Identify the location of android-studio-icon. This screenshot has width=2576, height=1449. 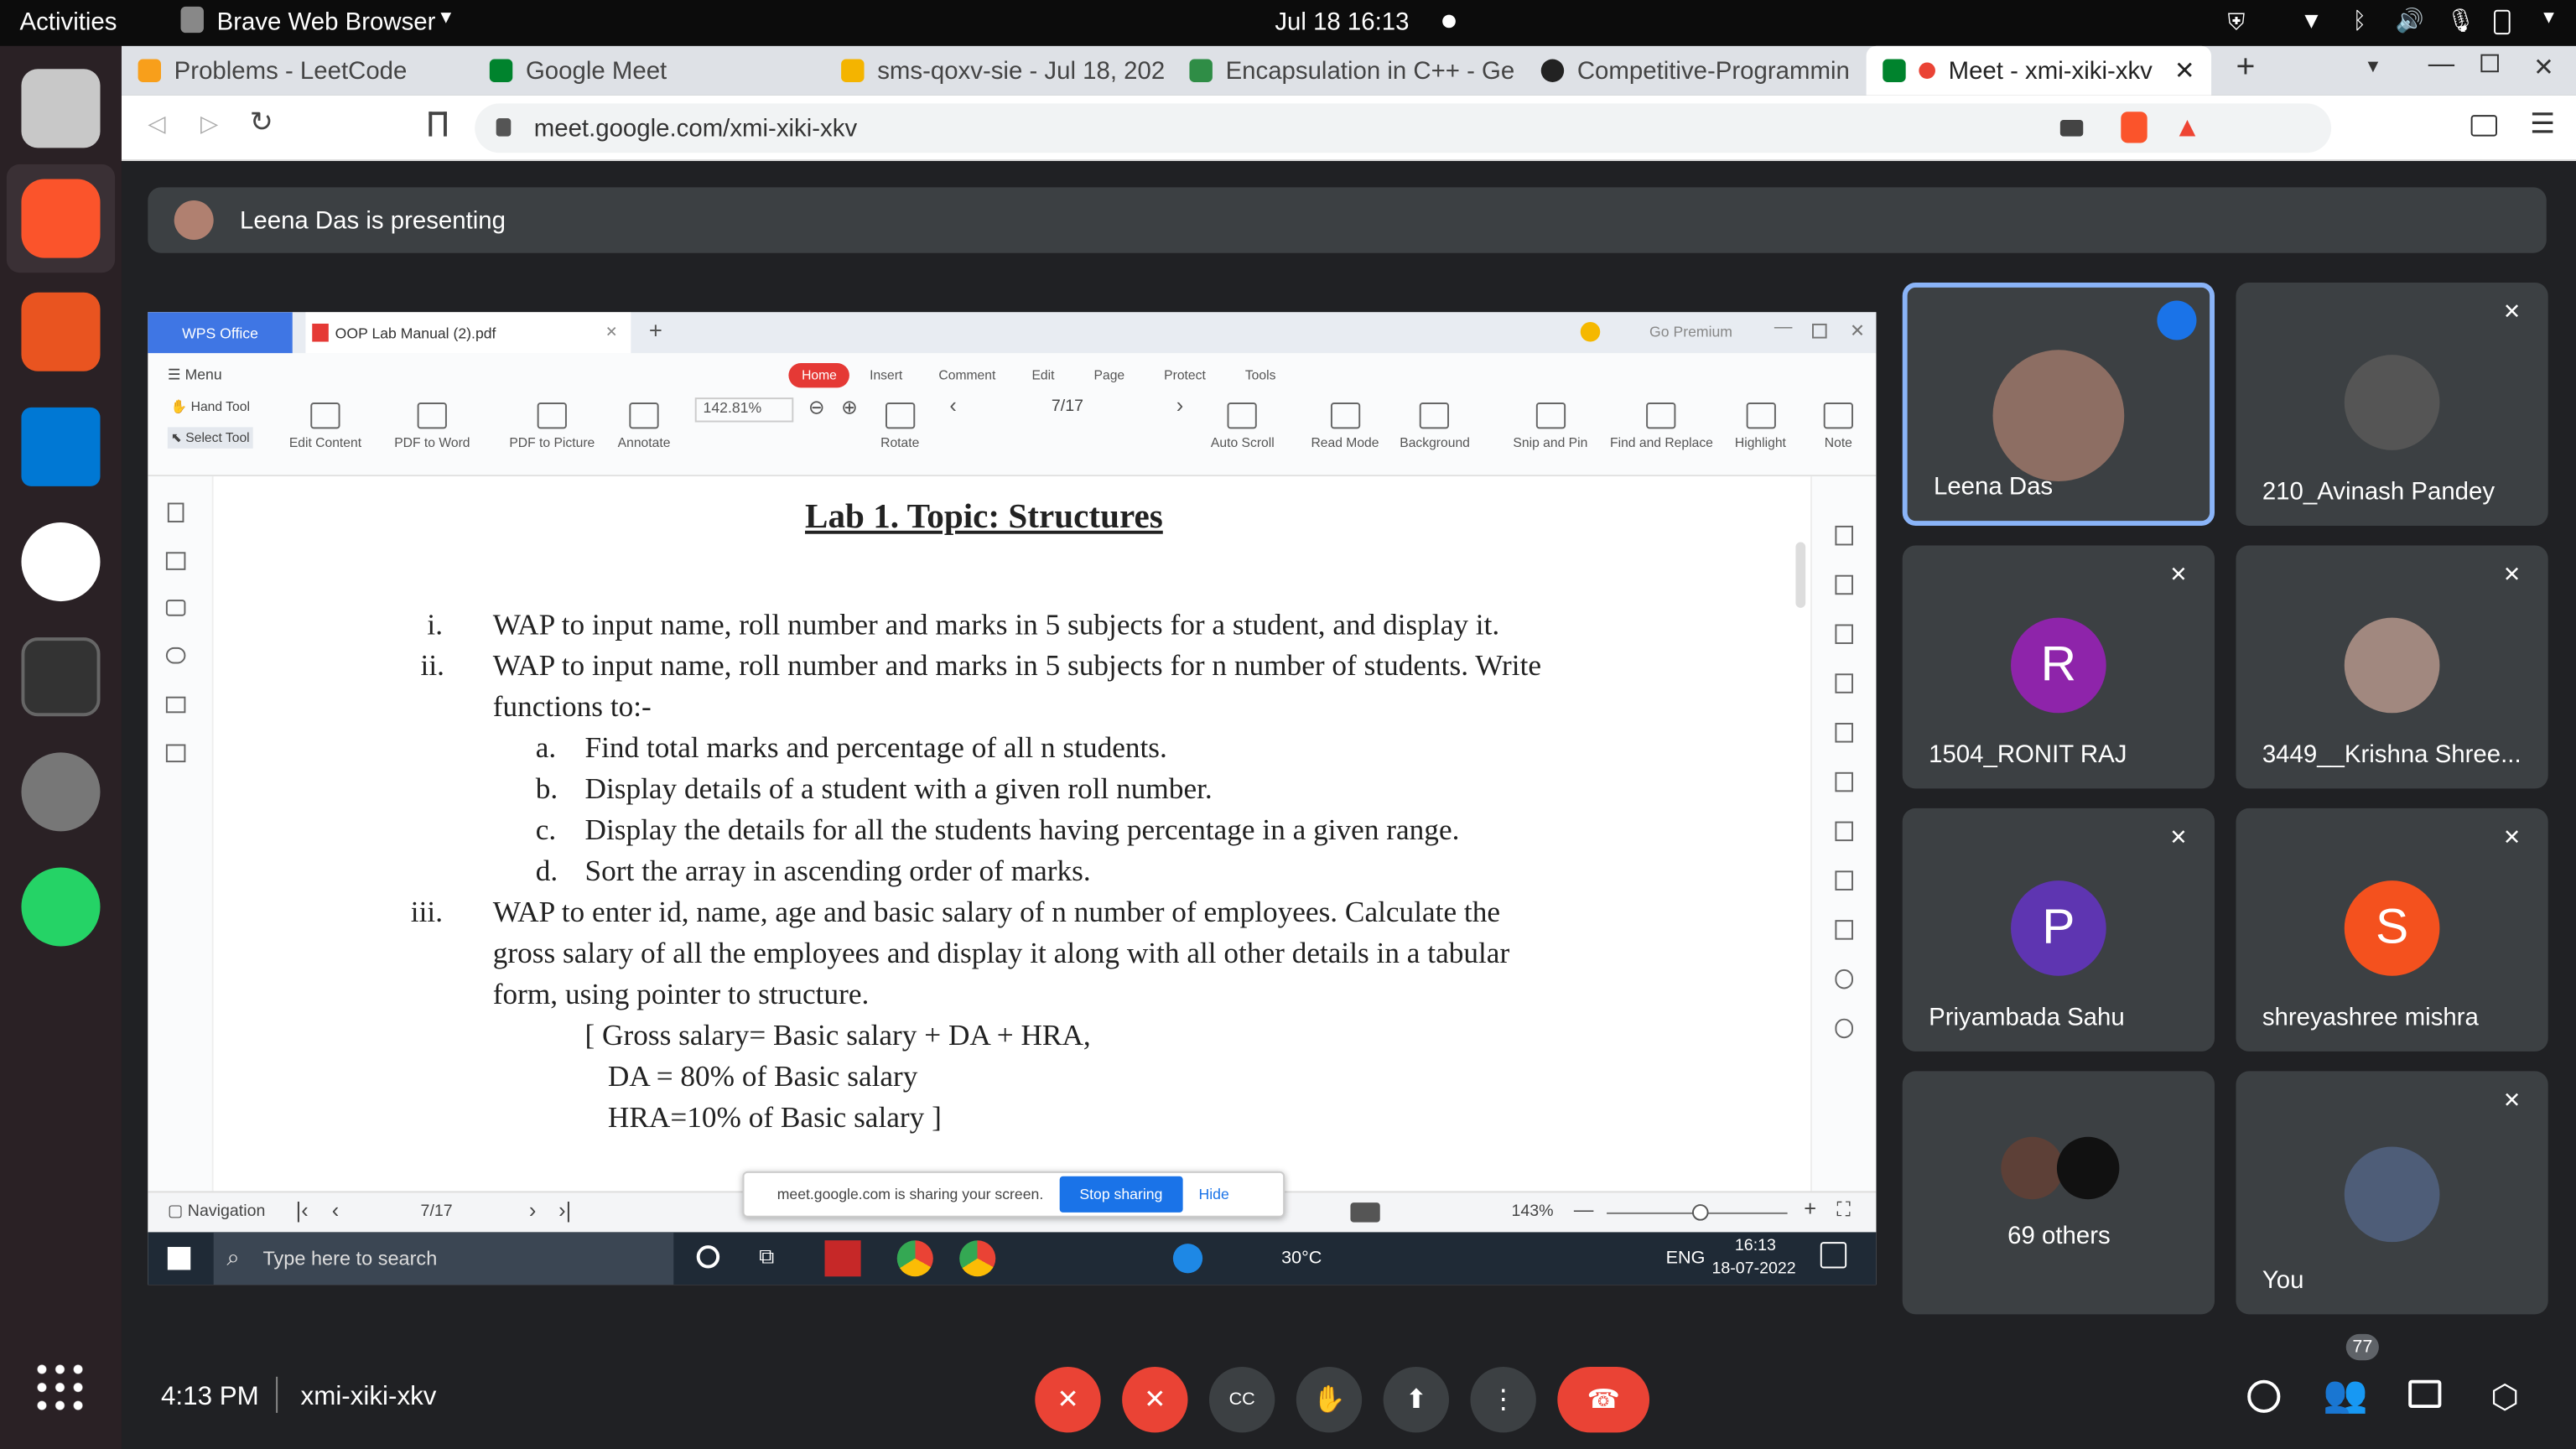
(61, 562).